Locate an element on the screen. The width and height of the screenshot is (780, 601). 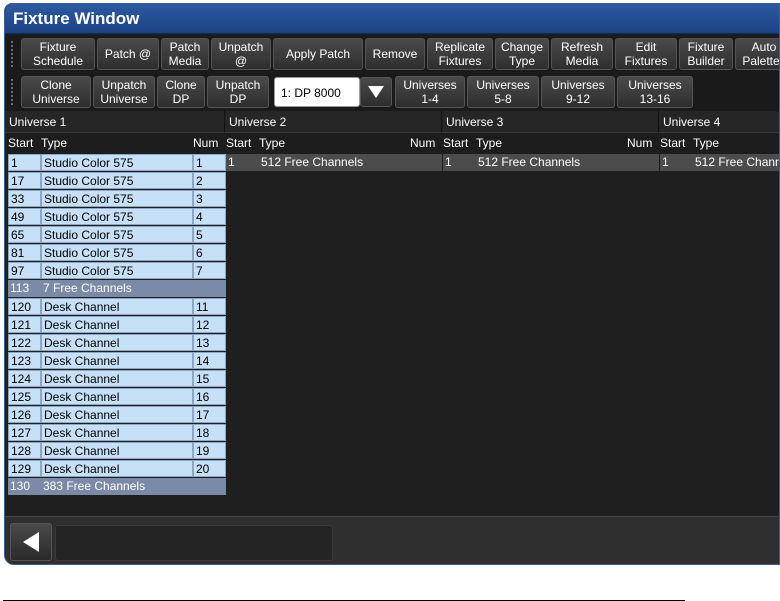
patch-at-button: Patch @ is located at coordinates (128, 54).